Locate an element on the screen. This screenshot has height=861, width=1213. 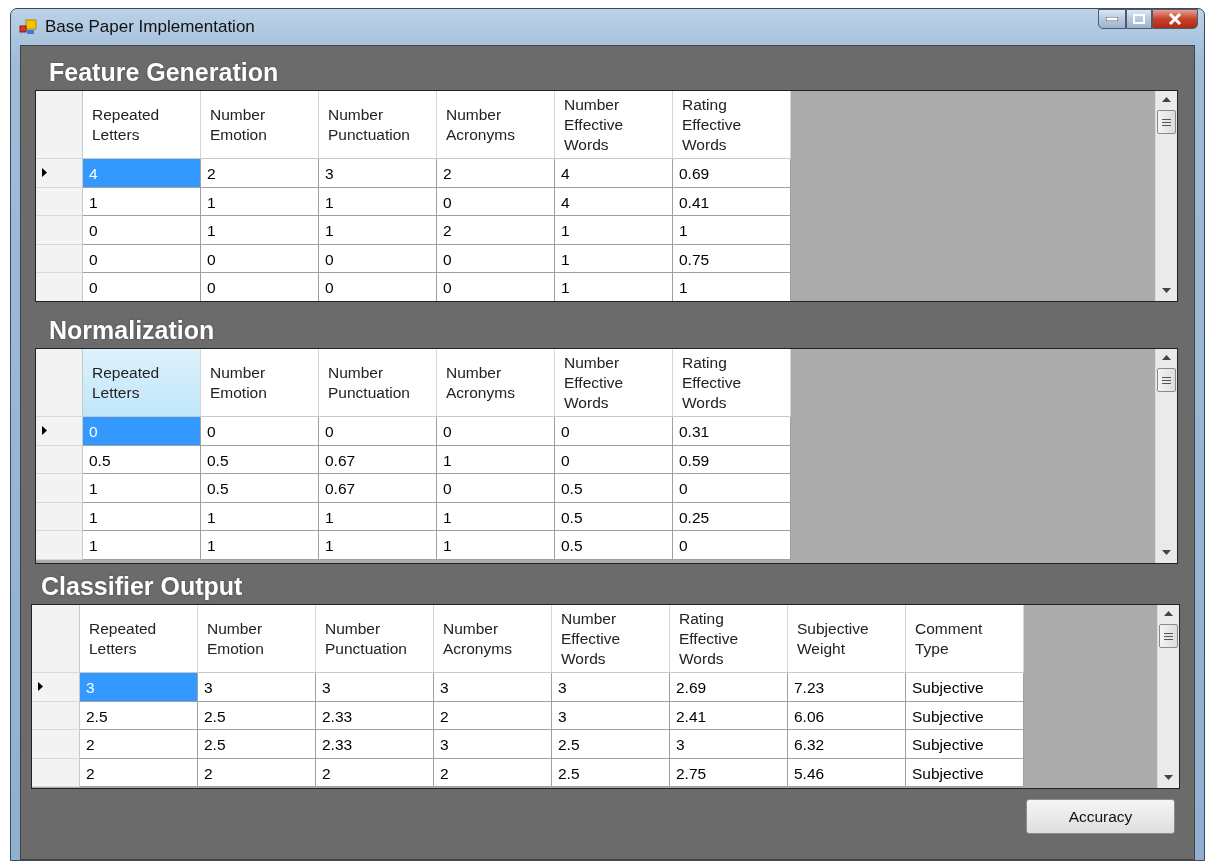
table-cell: 5.46 is located at coordinates (847, 772).